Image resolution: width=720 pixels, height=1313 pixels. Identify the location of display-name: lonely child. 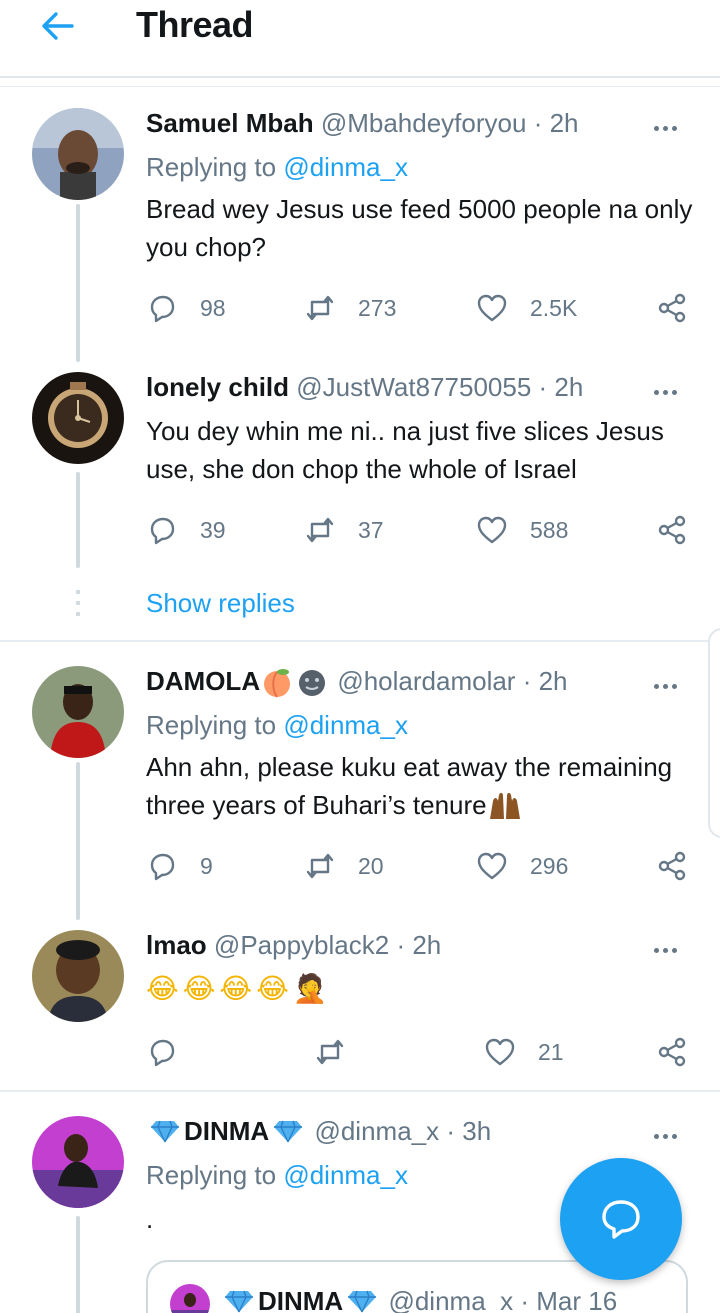
(217, 387).